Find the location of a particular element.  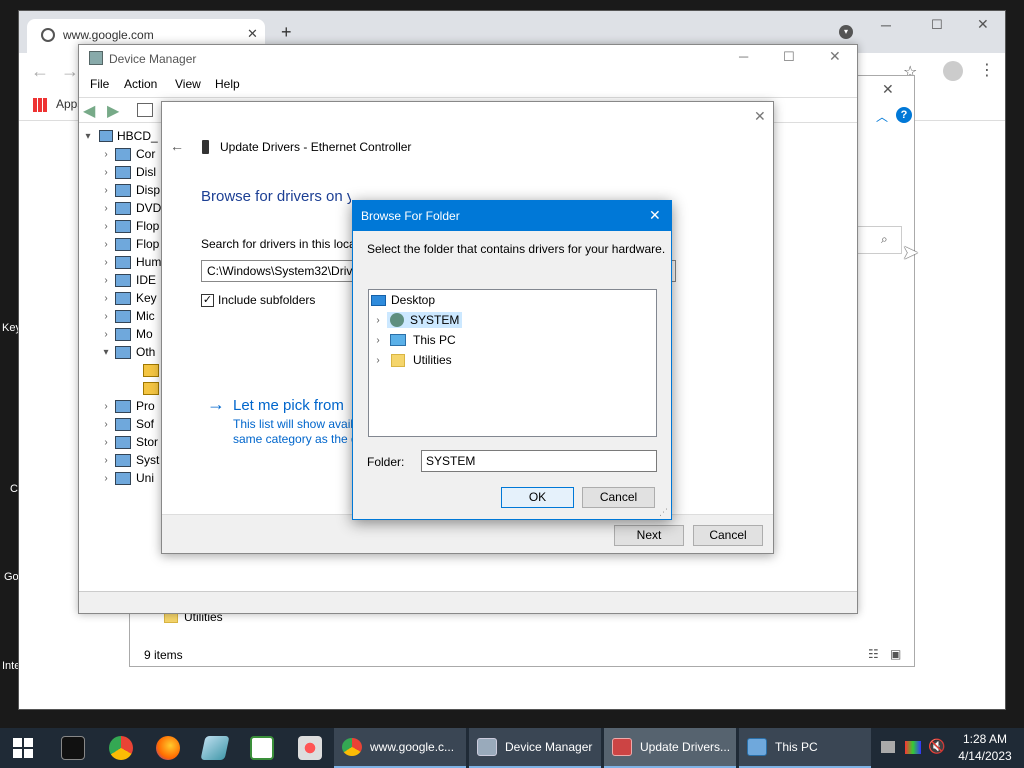

device-category-row: › IDE is located at coordinates (127, 280).